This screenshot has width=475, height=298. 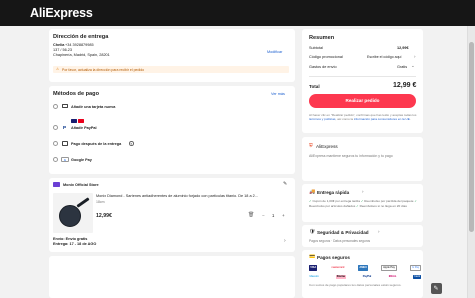 I want to click on card-icon, so click(x=65, y=106).